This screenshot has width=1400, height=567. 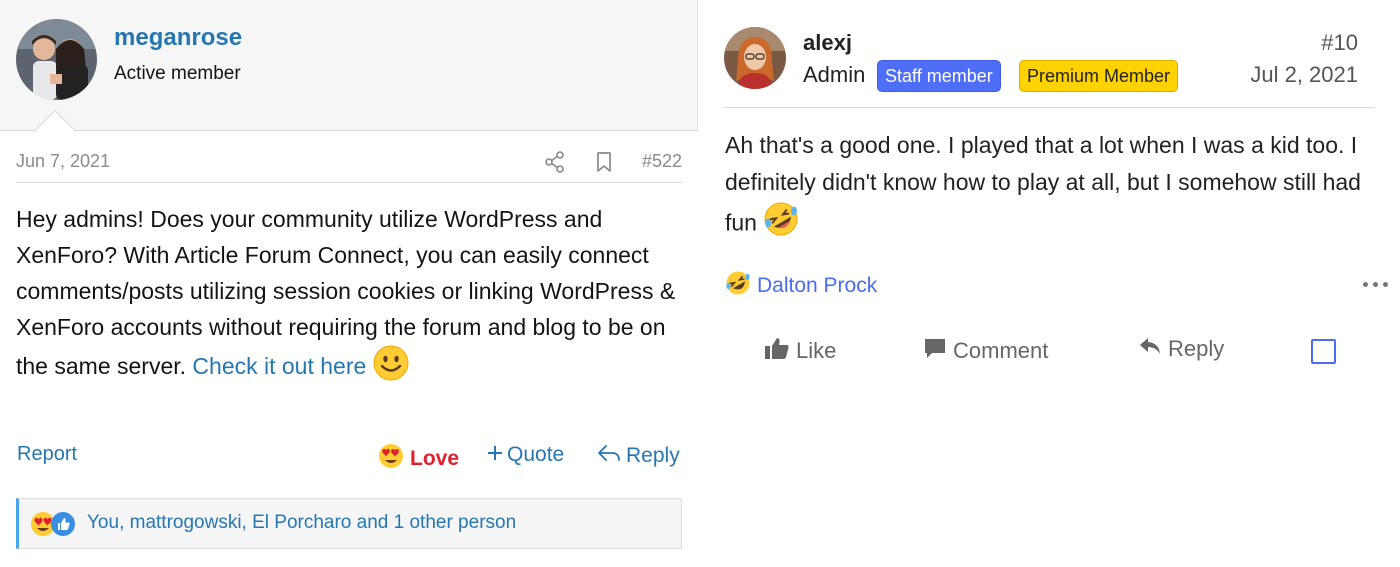 What do you see at coordinates (555, 162) in the screenshot?
I see `share-icon` at bounding box center [555, 162].